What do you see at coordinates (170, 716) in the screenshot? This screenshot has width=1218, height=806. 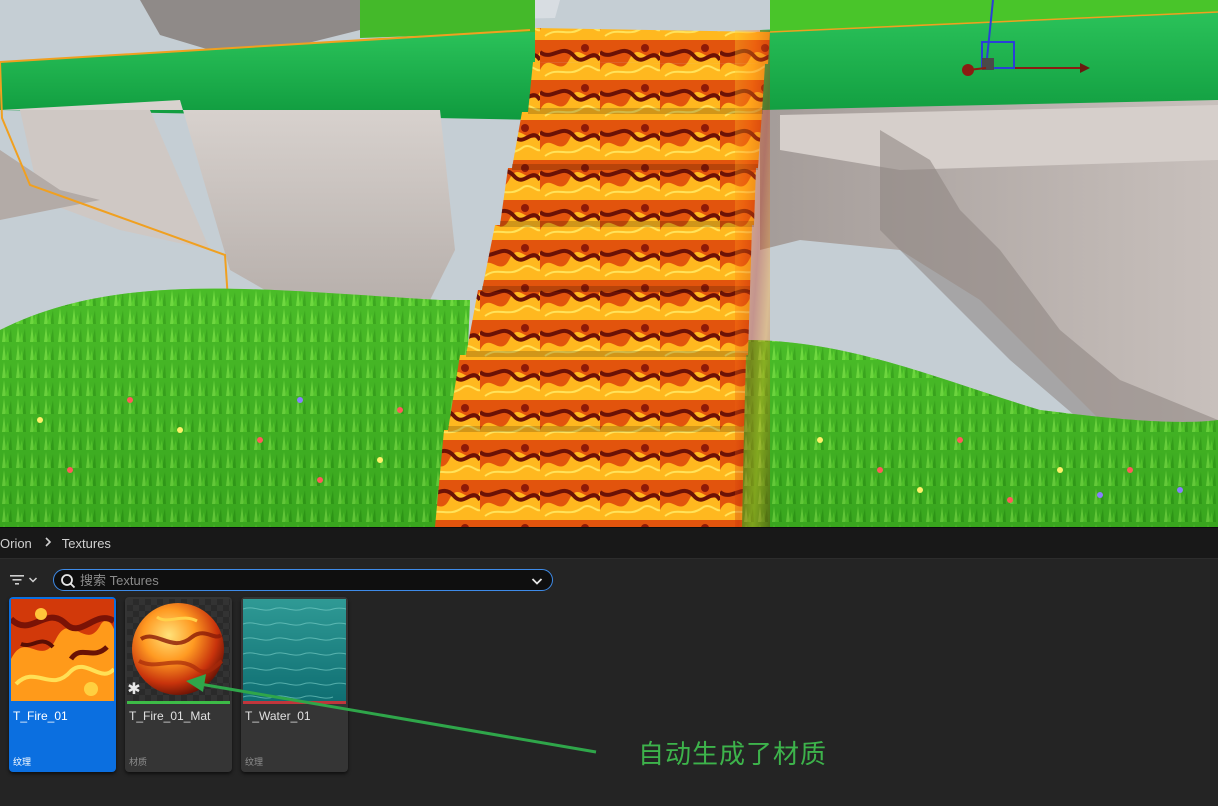 I see `asset-name: T_Fire_01_Mat` at bounding box center [170, 716].